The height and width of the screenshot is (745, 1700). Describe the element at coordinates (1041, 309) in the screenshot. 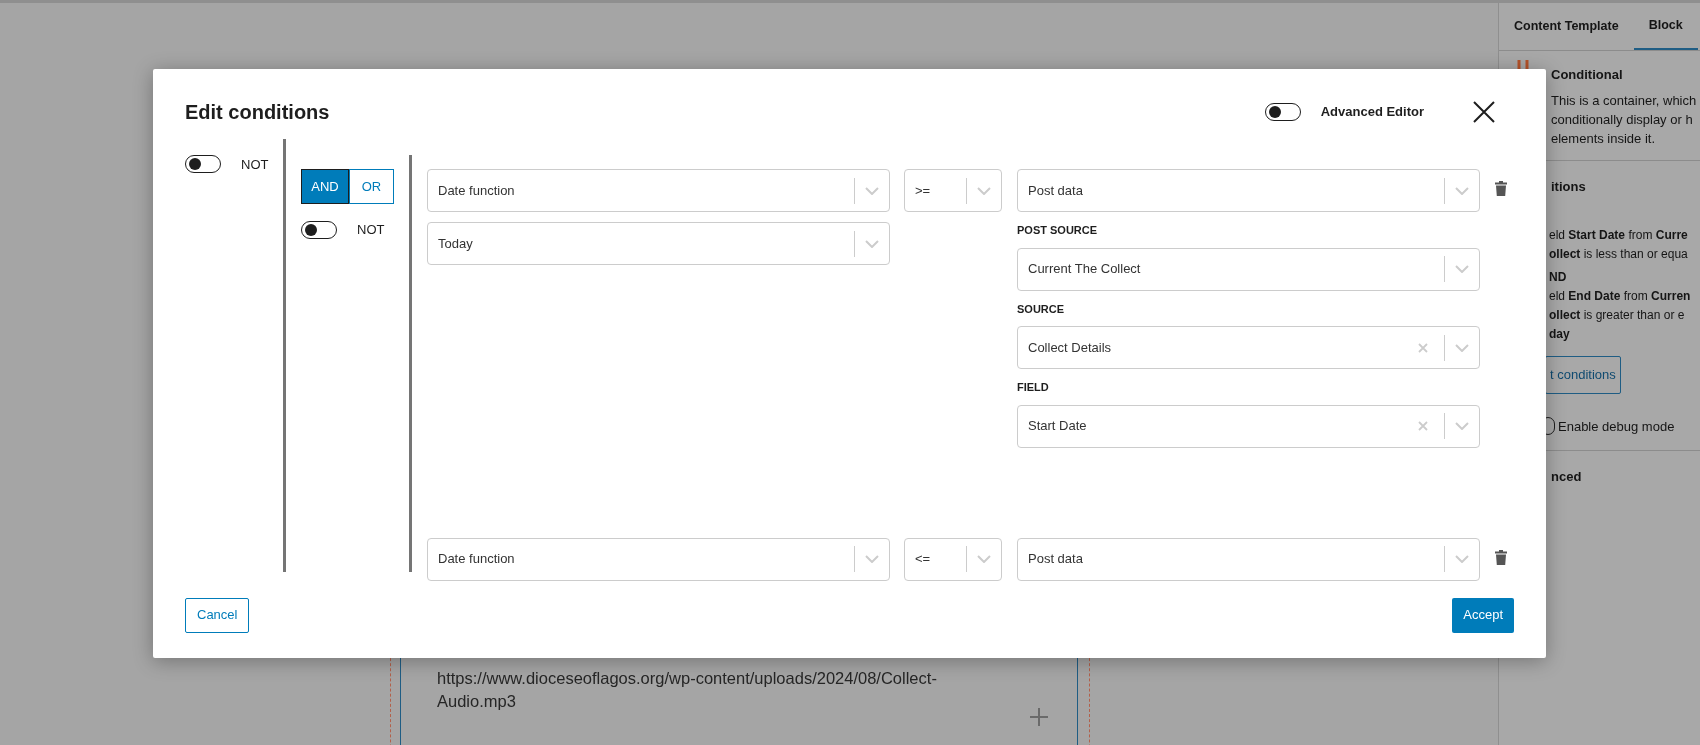

I see `field-label: SOURCE` at that location.